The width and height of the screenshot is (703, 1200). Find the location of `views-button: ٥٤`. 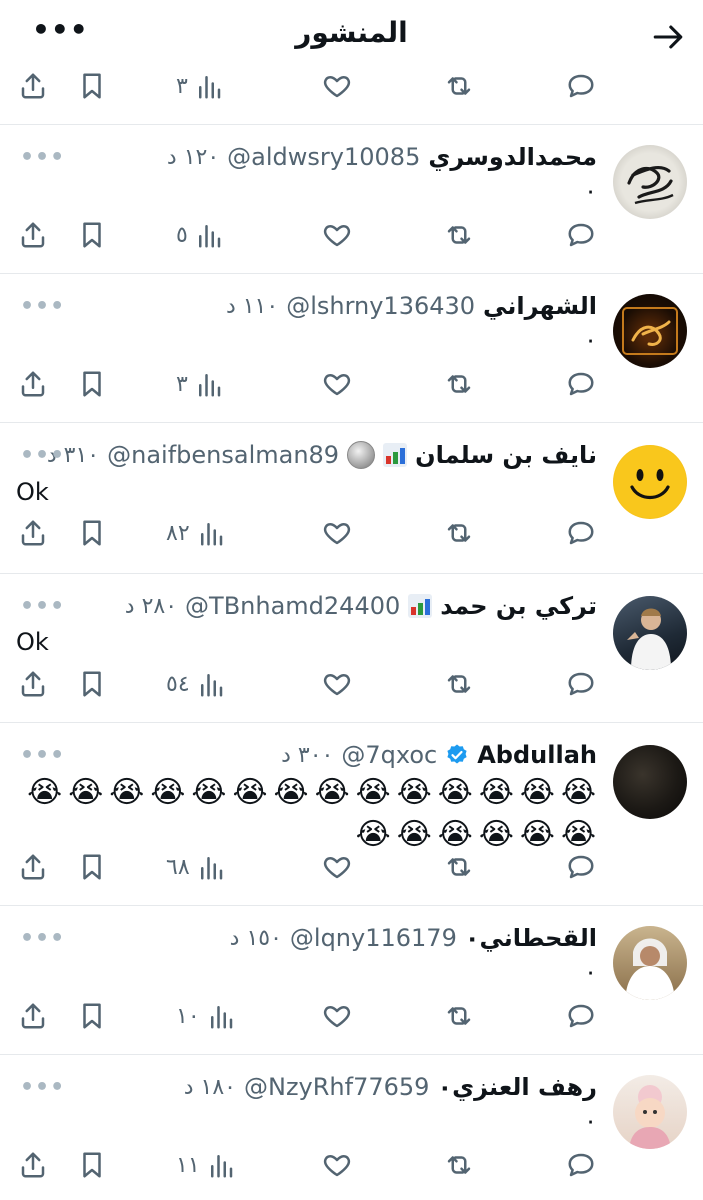

views-button: ٥٤ is located at coordinates (196, 684).